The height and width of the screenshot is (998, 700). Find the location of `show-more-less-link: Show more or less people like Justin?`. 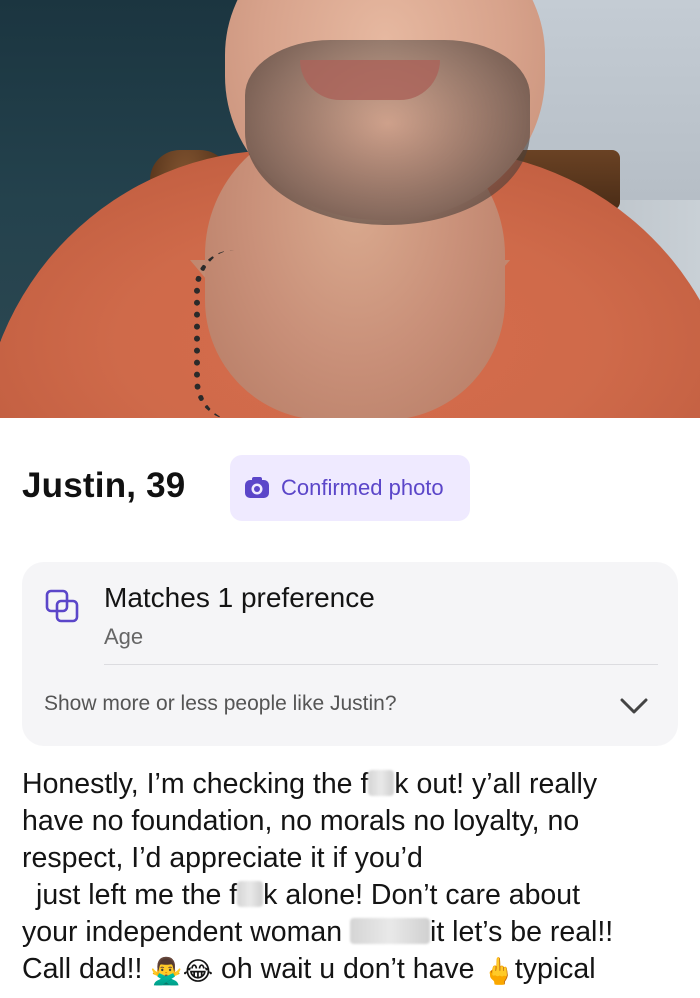

show-more-less-link: Show more or less people like Justin? is located at coordinates (220, 704).